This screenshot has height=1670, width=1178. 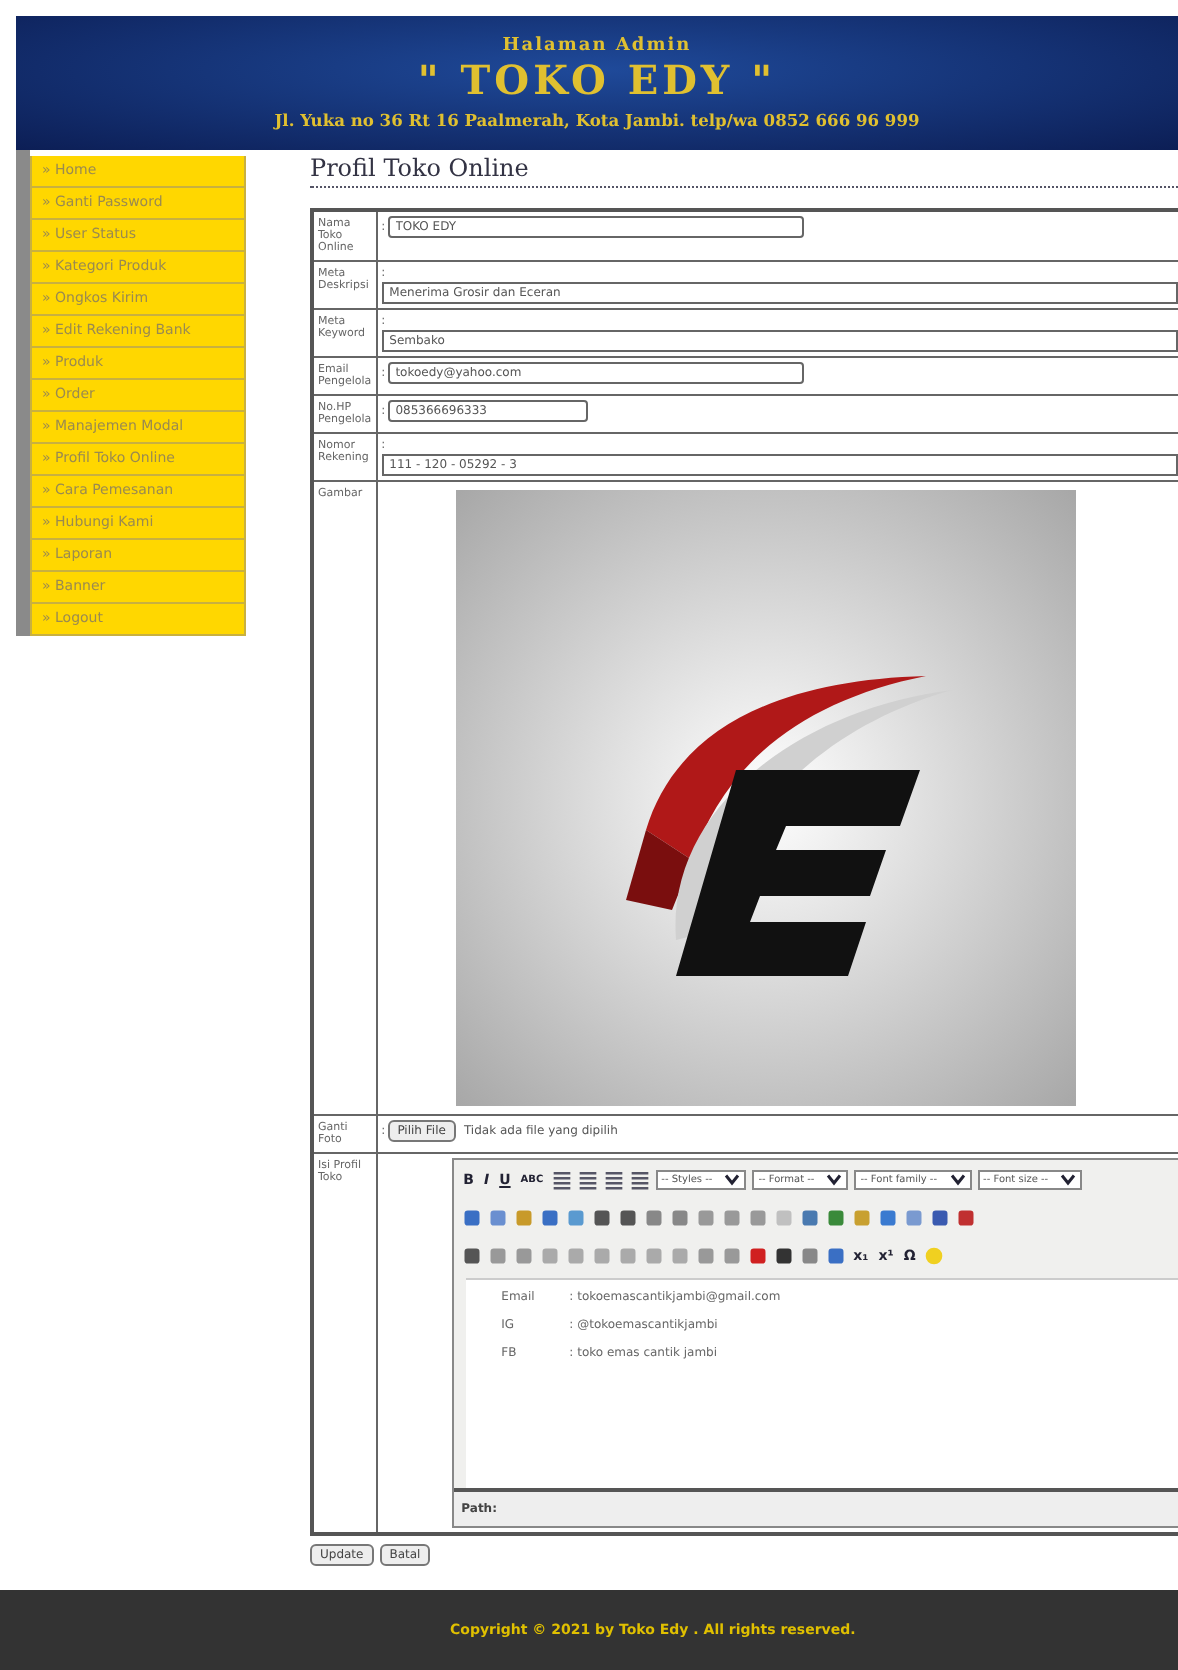 What do you see at coordinates (597, 80) in the screenshot?
I see `header-title: " TOKO EDY "` at bounding box center [597, 80].